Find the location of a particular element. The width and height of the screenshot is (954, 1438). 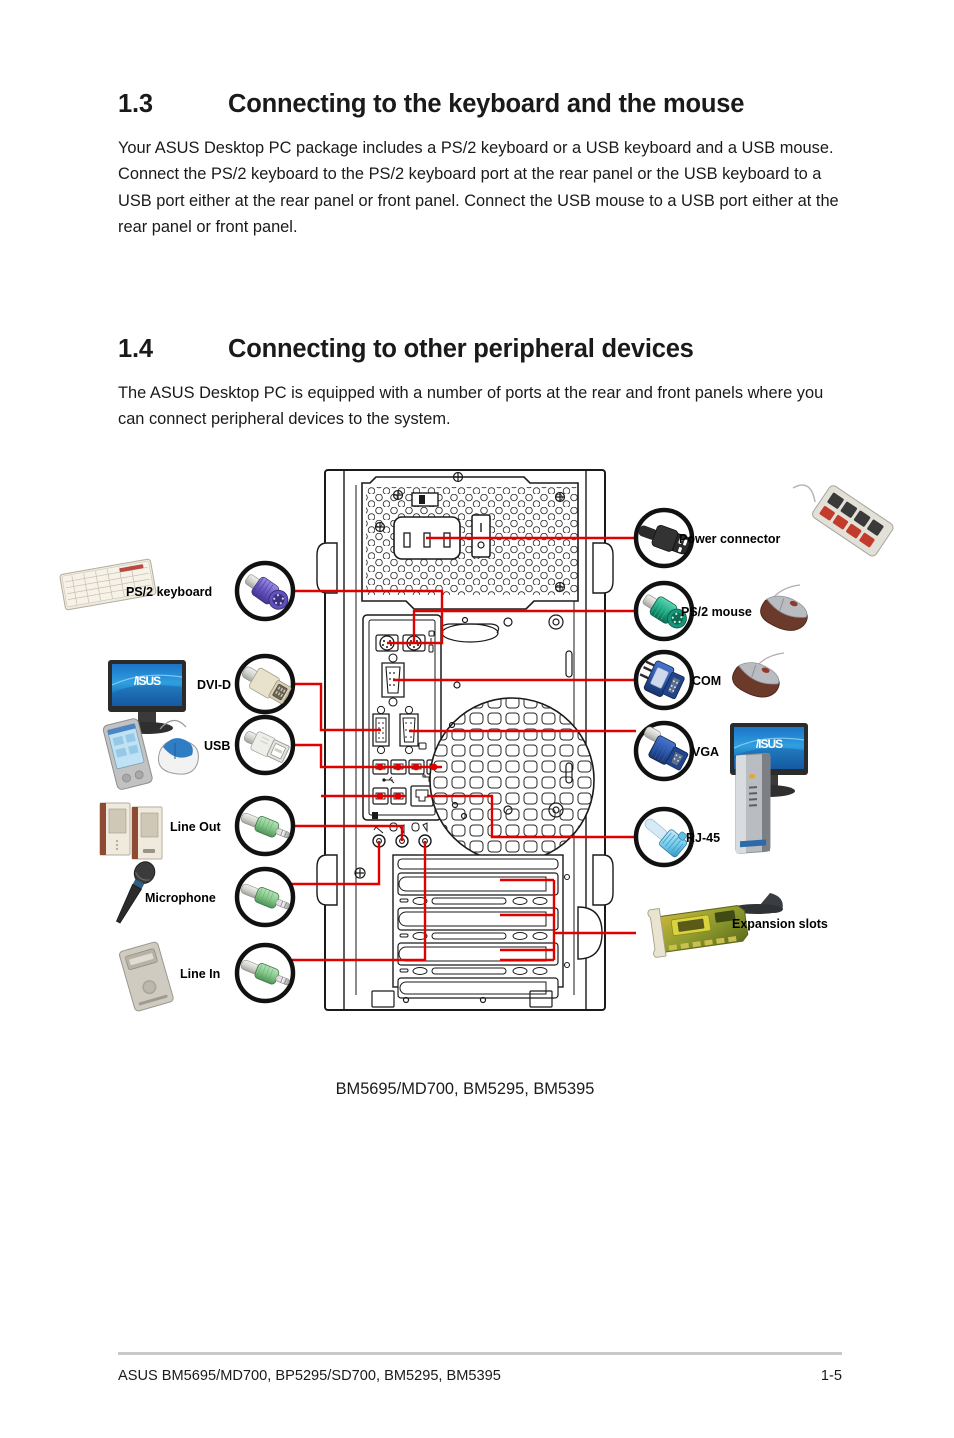

label-dvi-d: DVI-D is located at coordinates (214, 685).